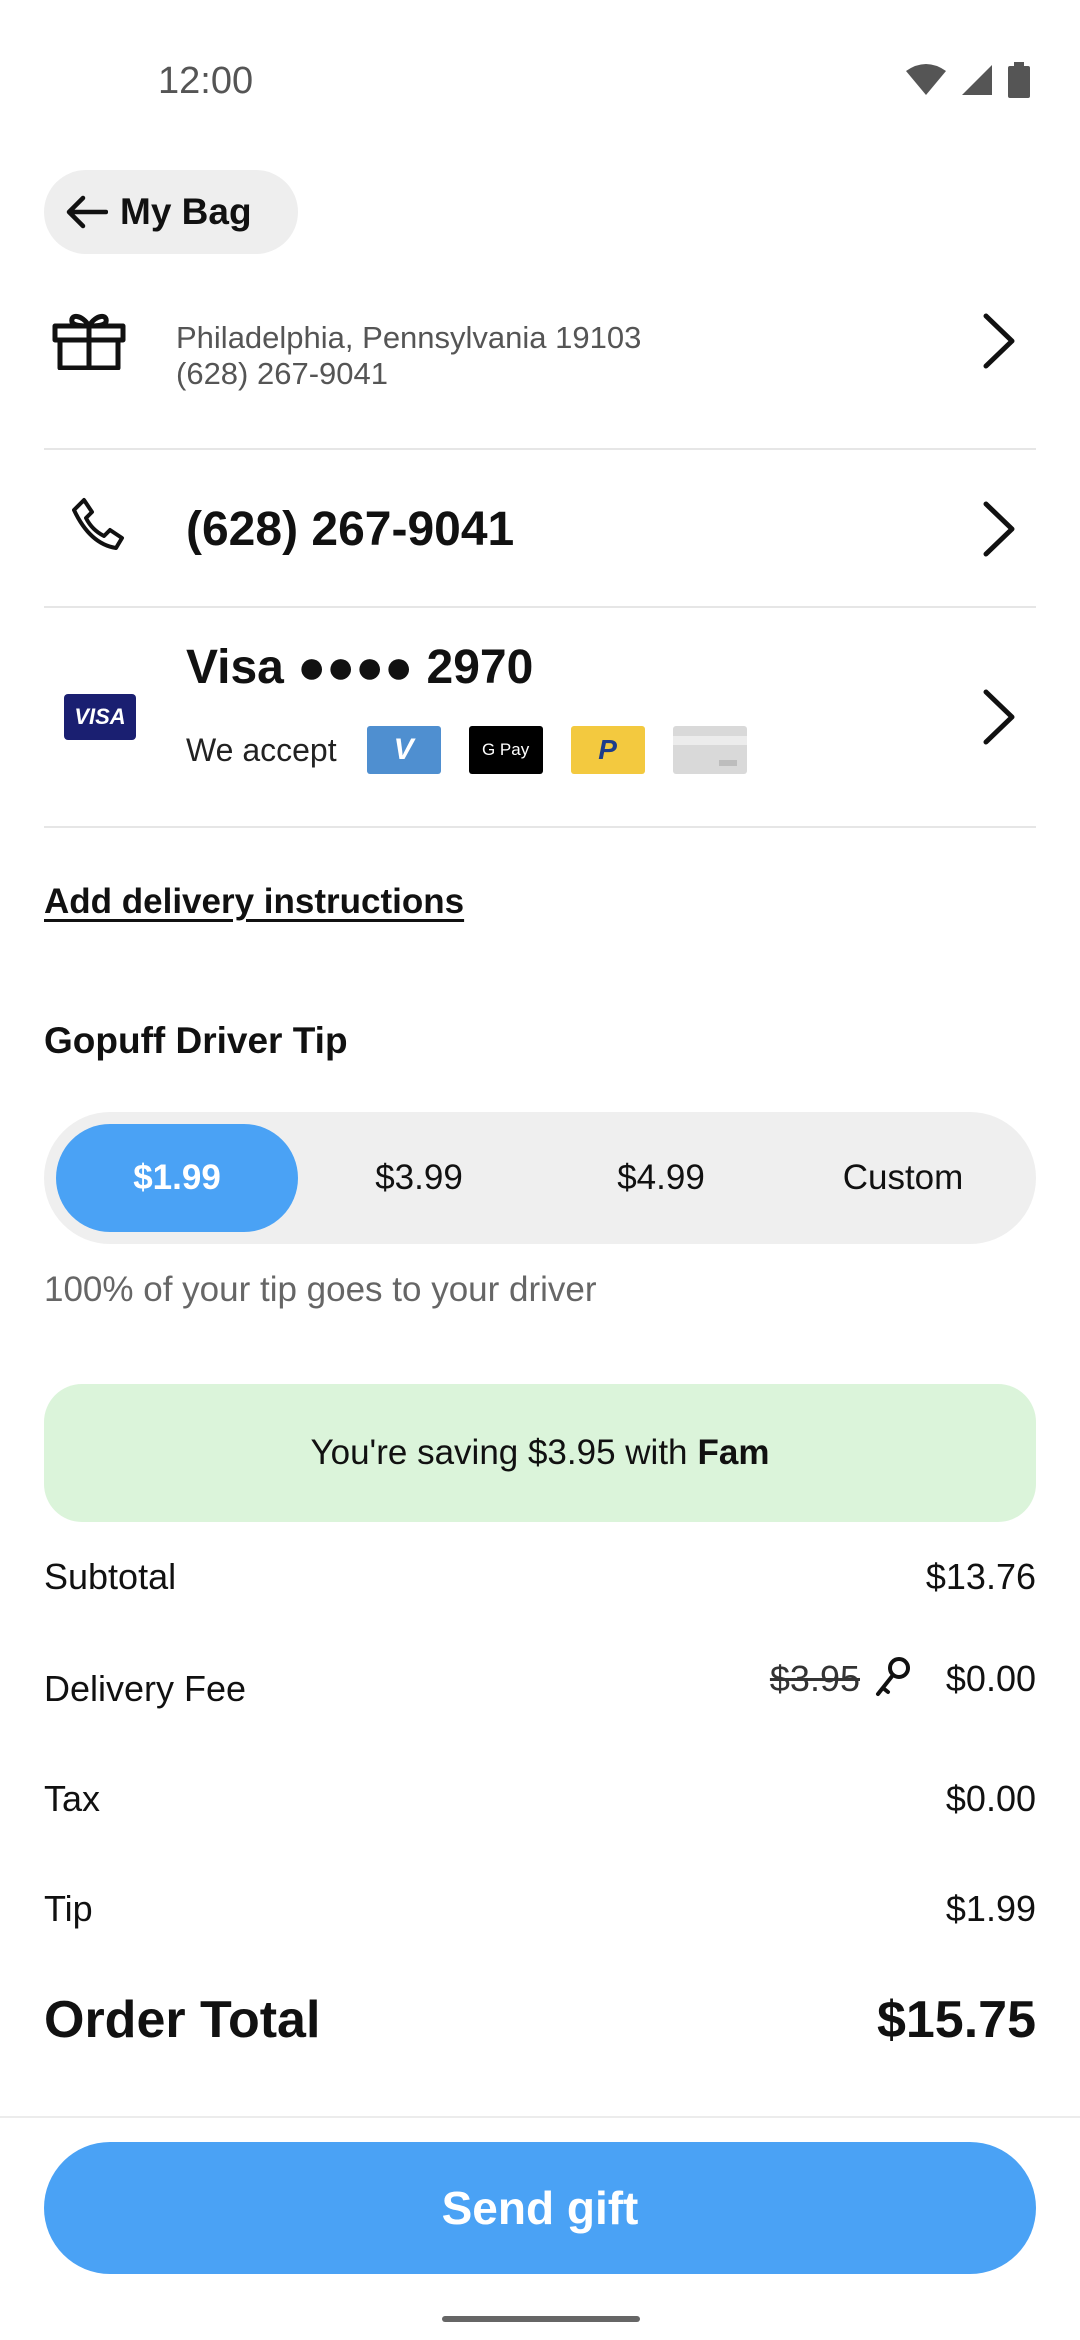 This screenshot has width=1080, height=2340. Describe the element at coordinates (733, 1452) in the screenshot. I see `savings-brand: Fam` at that location.